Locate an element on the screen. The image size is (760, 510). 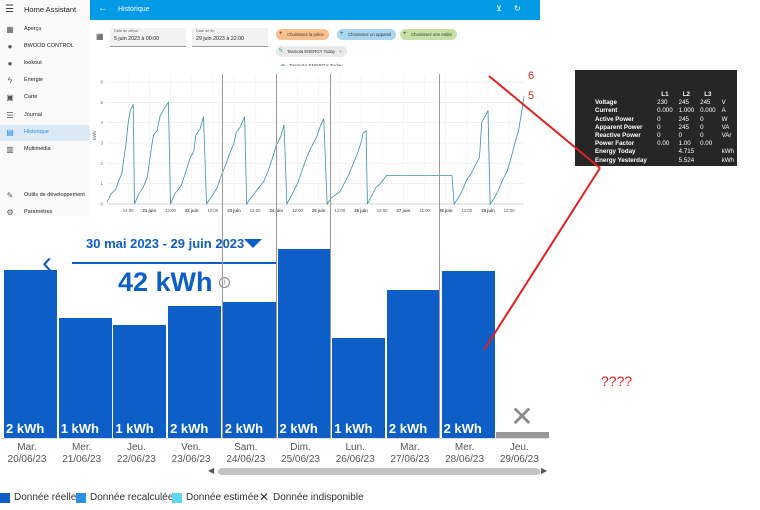
annotation-marker: 6 is located at coordinates (531, 76).